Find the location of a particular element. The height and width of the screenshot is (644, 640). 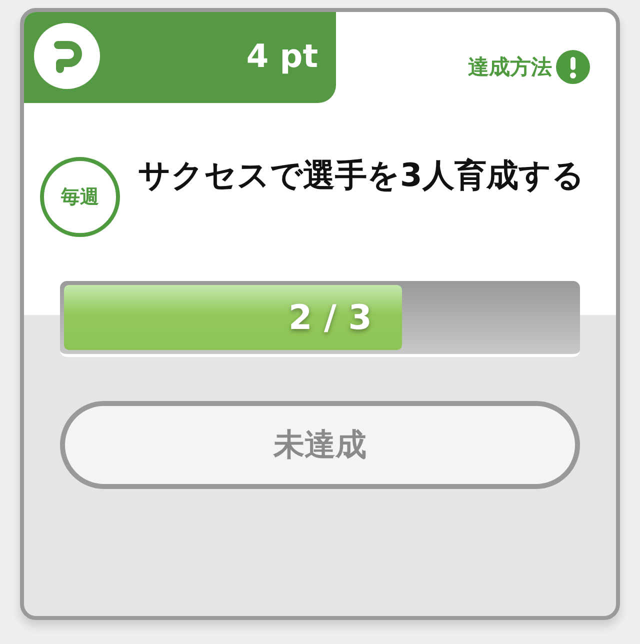

status-button: 未達成 is located at coordinates (320, 445).